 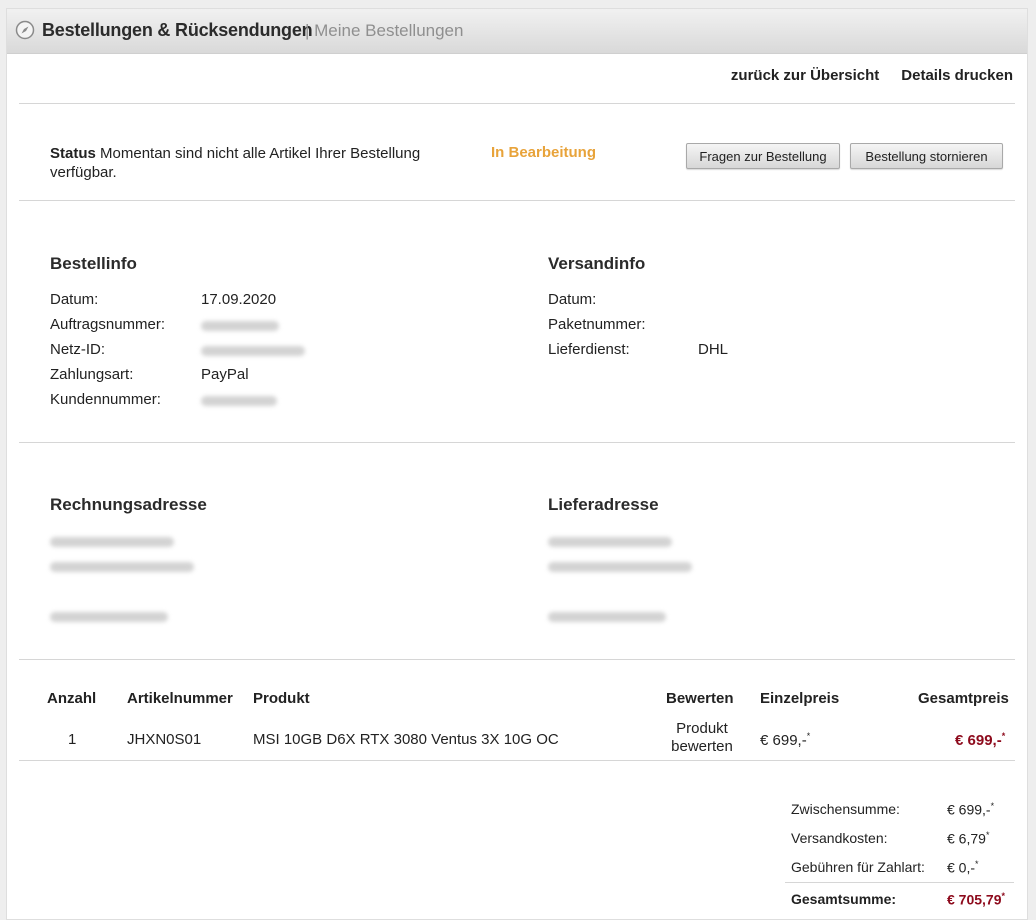 What do you see at coordinates (93, 263) in the screenshot?
I see `order-info-title: Bestellinfo` at bounding box center [93, 263].